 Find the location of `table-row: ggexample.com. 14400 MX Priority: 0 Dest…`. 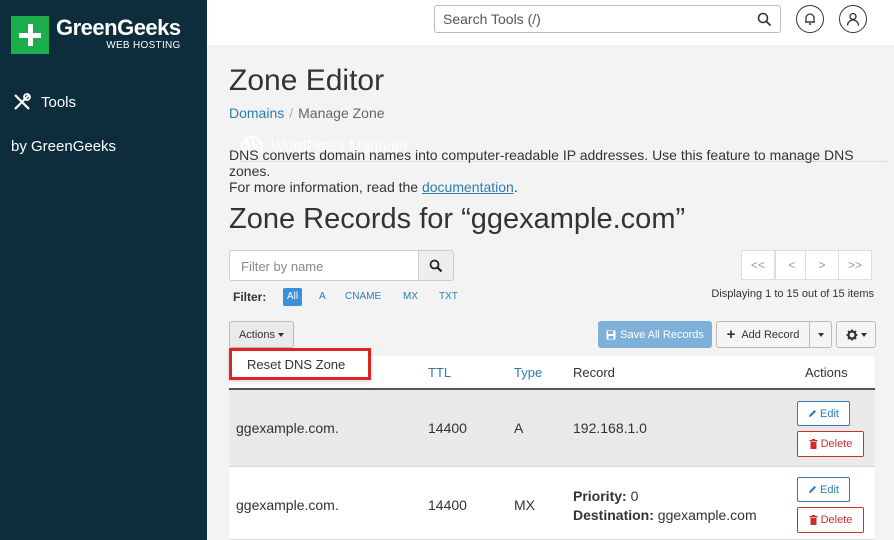

table-row: ggexample.com. 14400 MX Priority: 0 Dest… is located at coordinates (552, 503).